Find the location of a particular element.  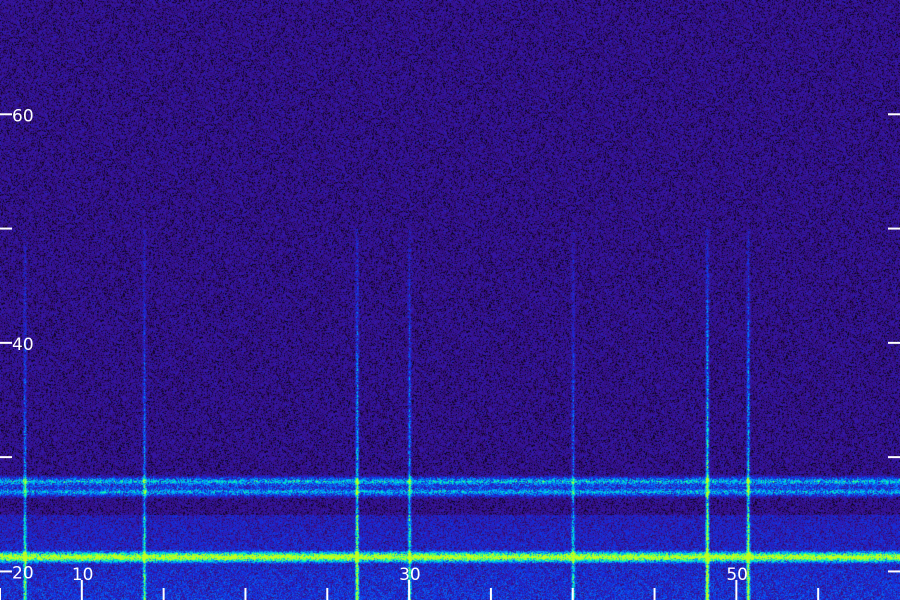

y-tick-label: 40 is located at coordinates (23, 345).